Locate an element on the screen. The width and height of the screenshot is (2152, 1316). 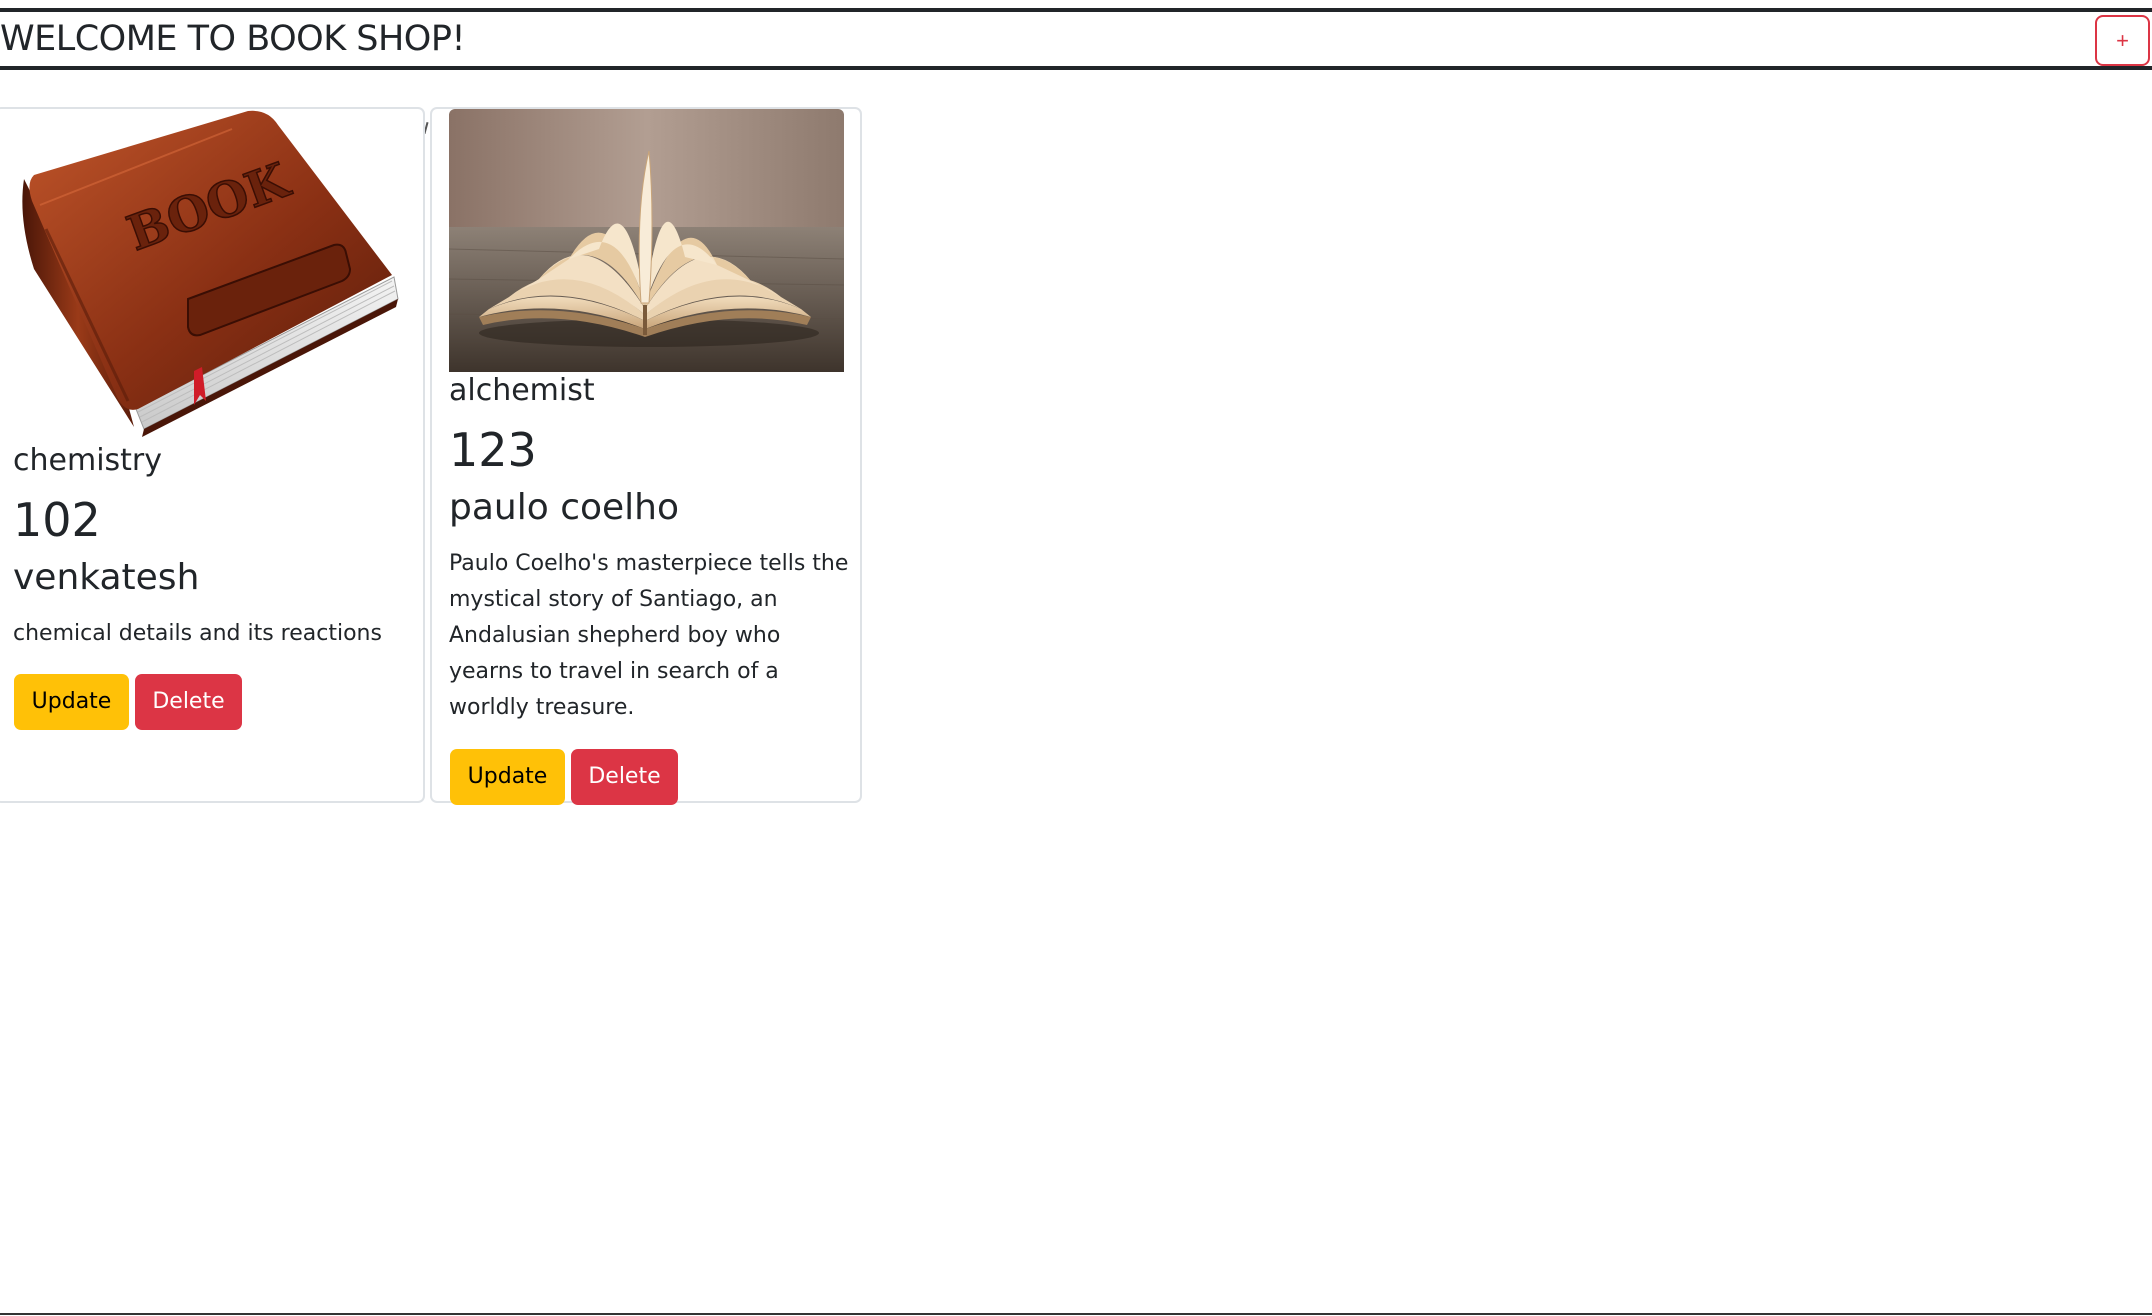
book-author: paulo coelho is located at coordinates (564, 507).